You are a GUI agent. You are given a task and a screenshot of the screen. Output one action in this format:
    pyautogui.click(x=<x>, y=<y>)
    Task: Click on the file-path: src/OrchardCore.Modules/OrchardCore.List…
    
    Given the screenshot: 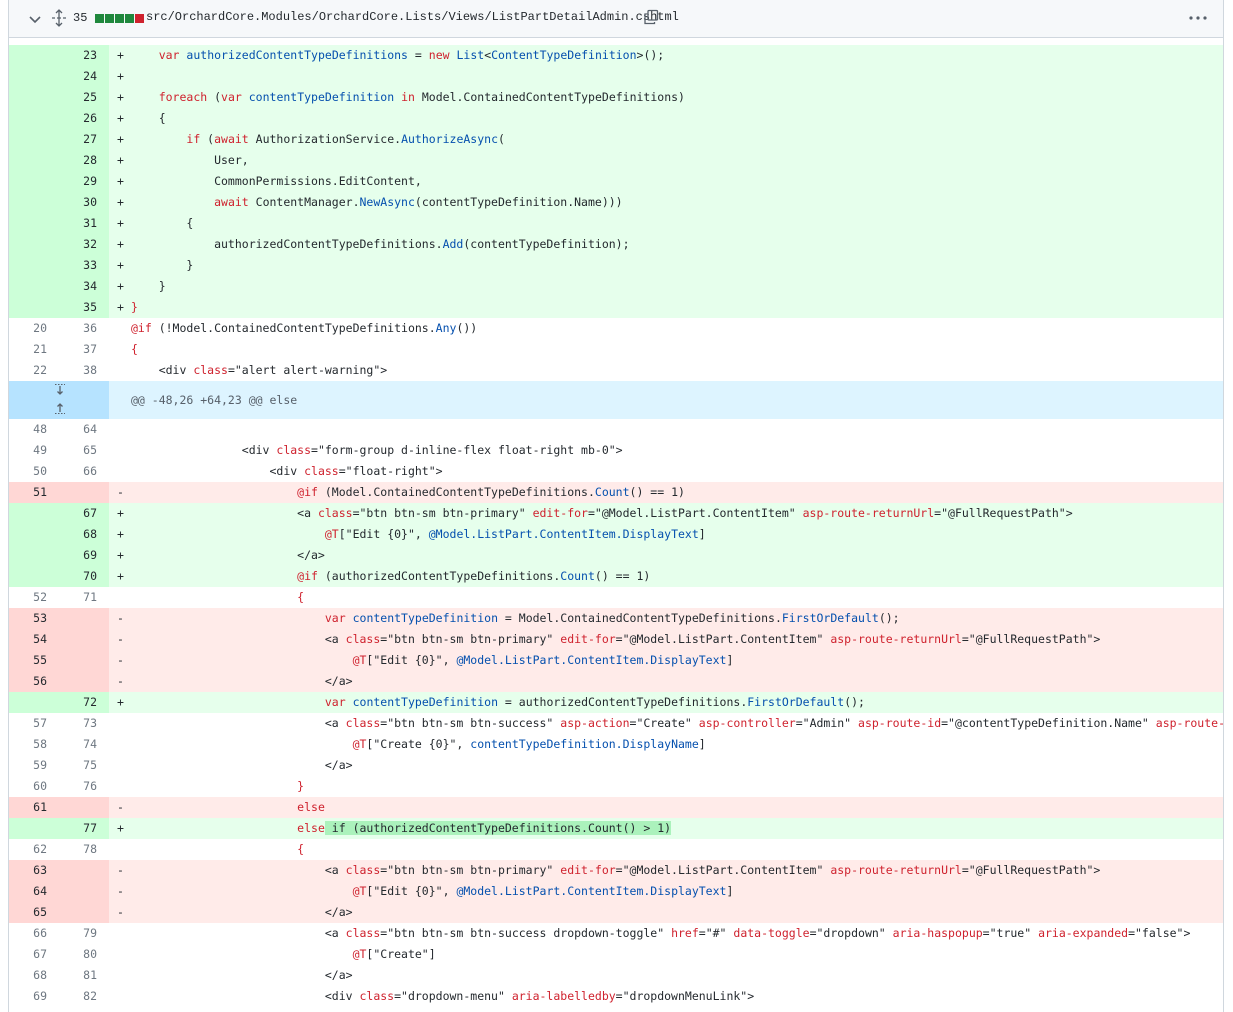 What is the action you would take?
    pyautogui.click(x=412, y=17)
    